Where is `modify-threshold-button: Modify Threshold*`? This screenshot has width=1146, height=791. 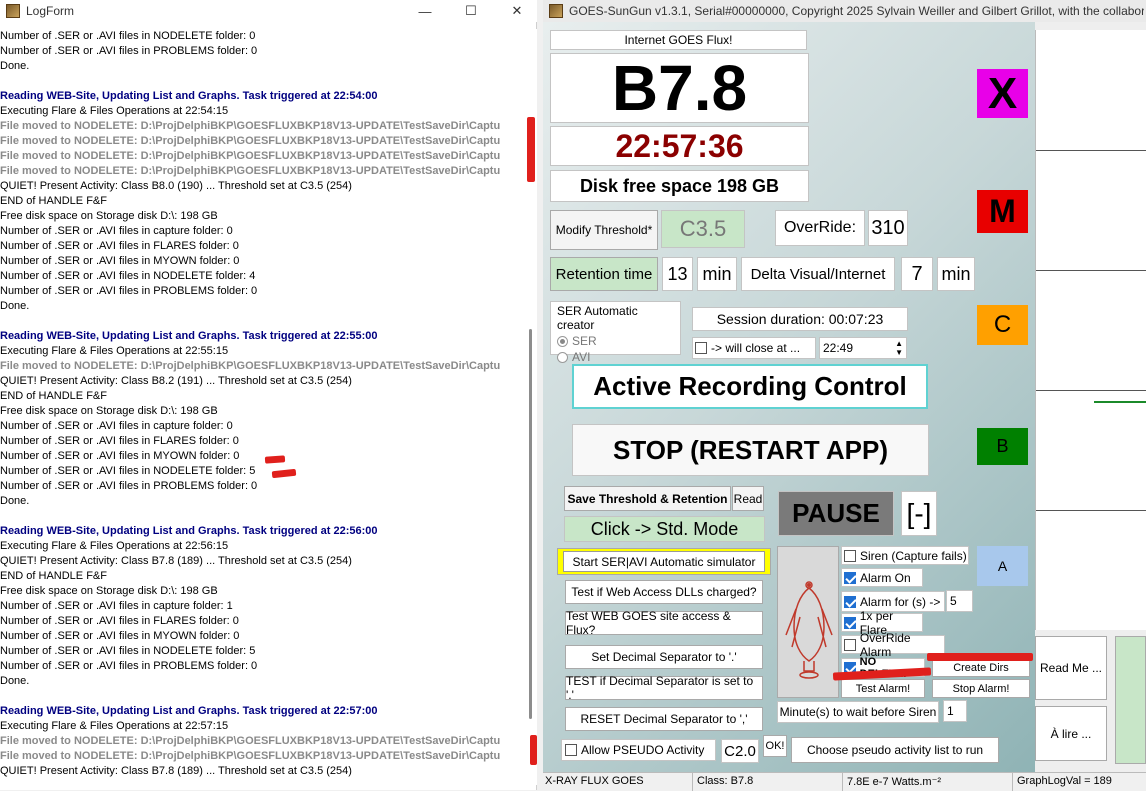
modify-threshold-button: Modify Threshold* is located at coordinates (604, 230).